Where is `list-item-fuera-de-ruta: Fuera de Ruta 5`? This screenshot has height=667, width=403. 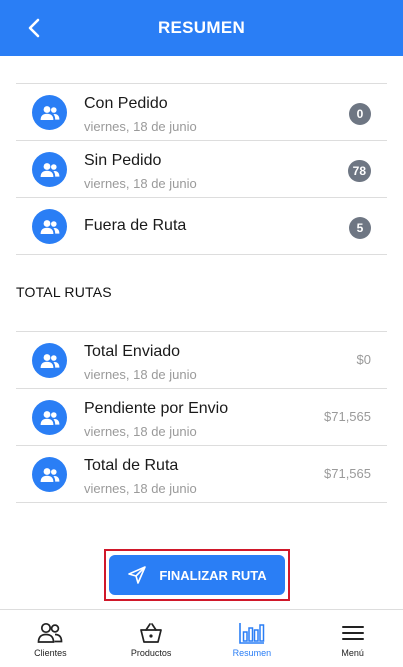
list-item-fuera-de-ruta: Fuera de Ruta 5 is located at coordinates (201, 226).